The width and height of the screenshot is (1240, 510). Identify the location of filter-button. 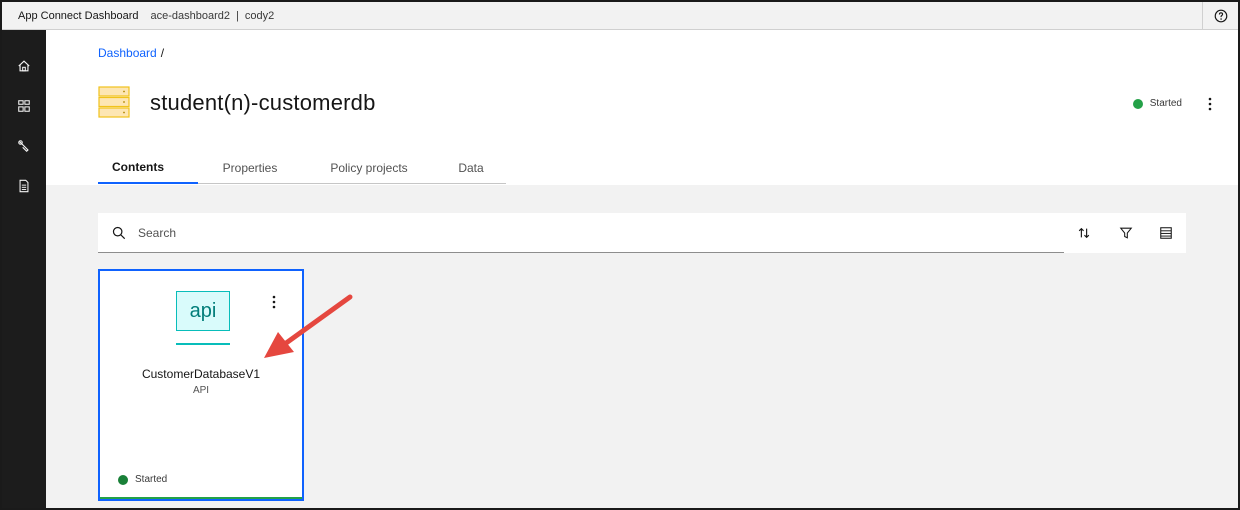
(1126, 233).